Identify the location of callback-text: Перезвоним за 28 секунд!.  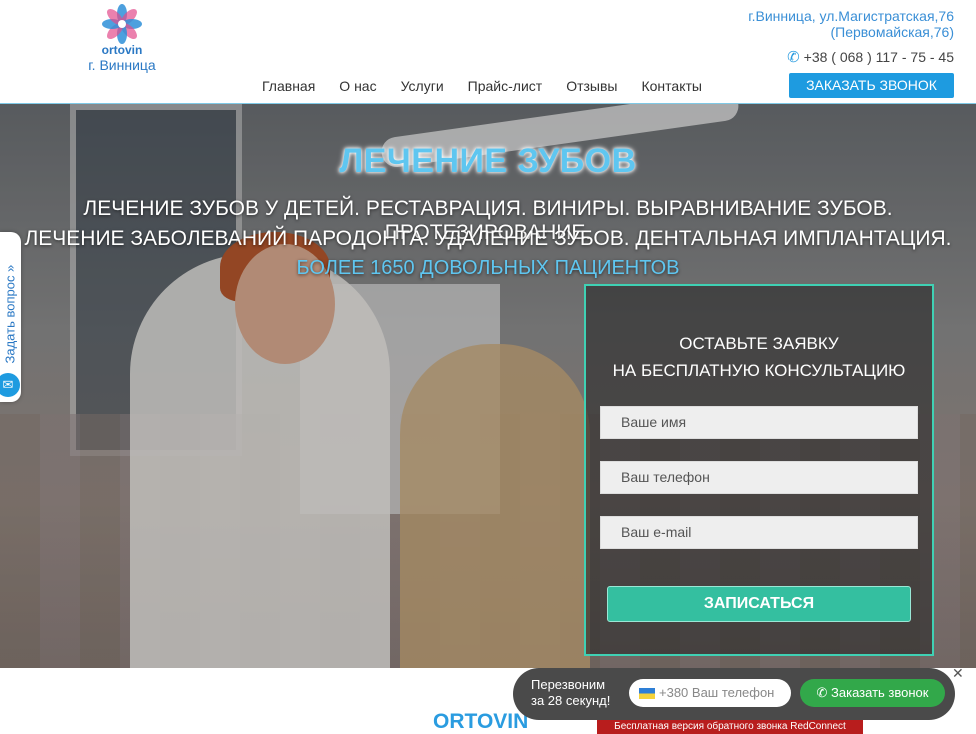
(570, 693).